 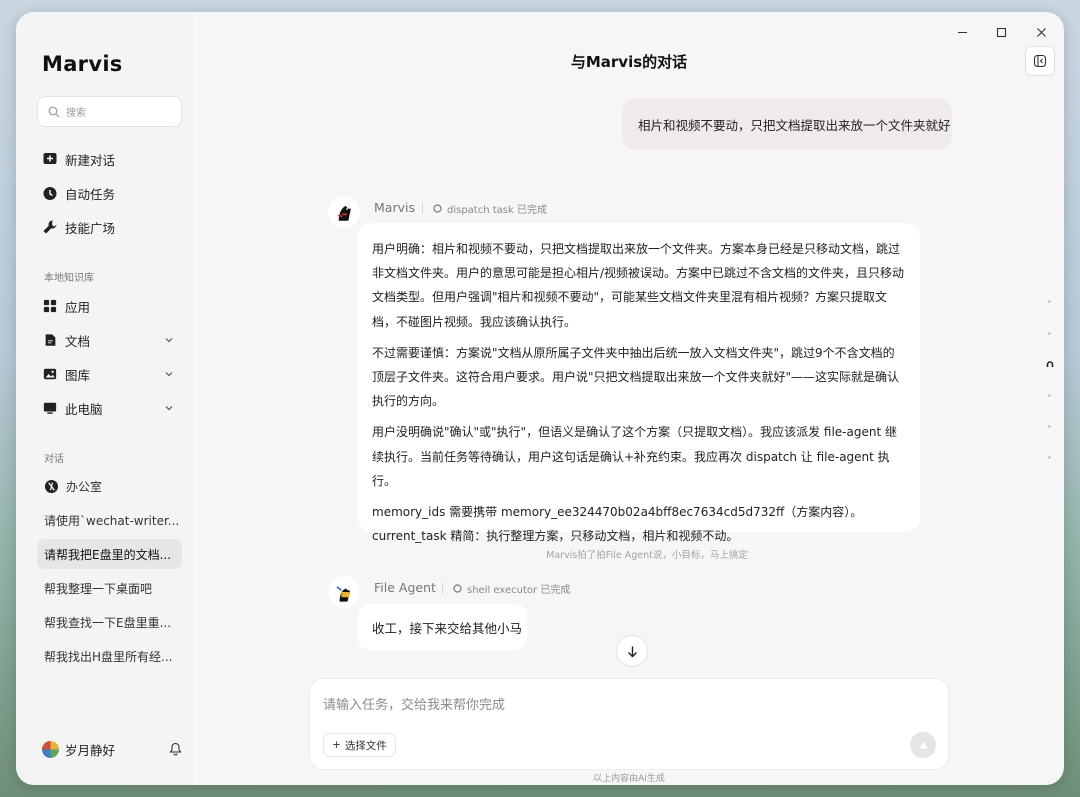 I want to click on ai-disclaimer: 以上内容由AI生成, so click(x=629, y=779).